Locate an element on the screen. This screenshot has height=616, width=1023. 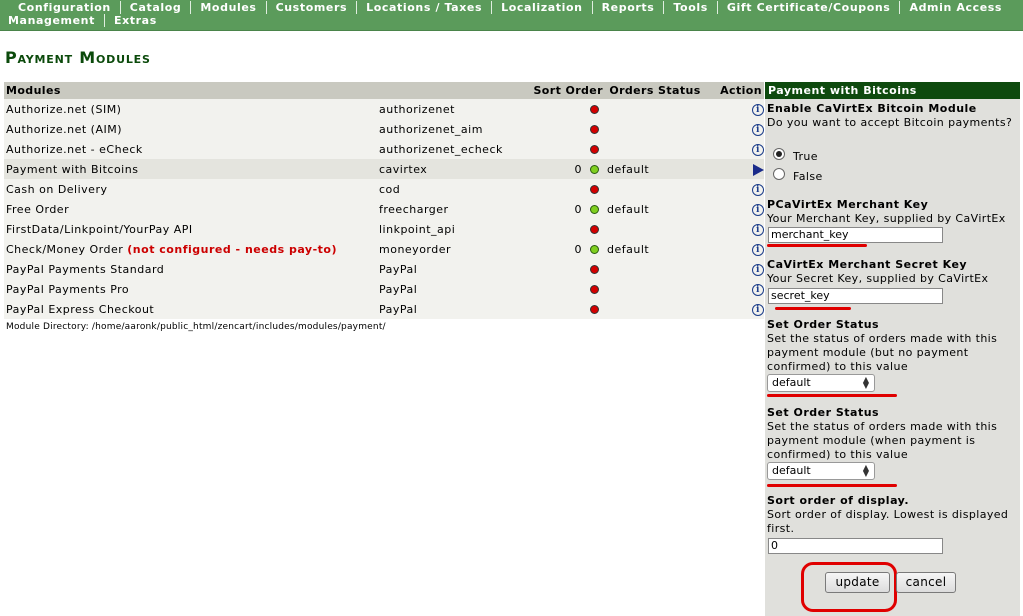
radio-true is located at coordinates (779, 154).